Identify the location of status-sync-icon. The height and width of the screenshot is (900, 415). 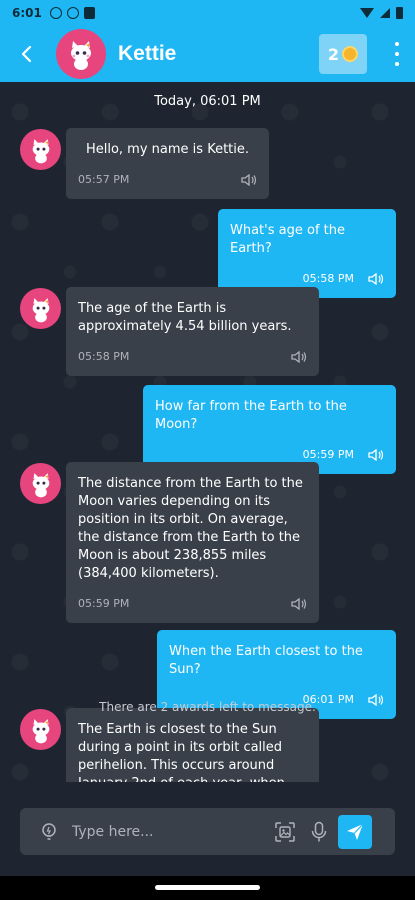
(72, 13).